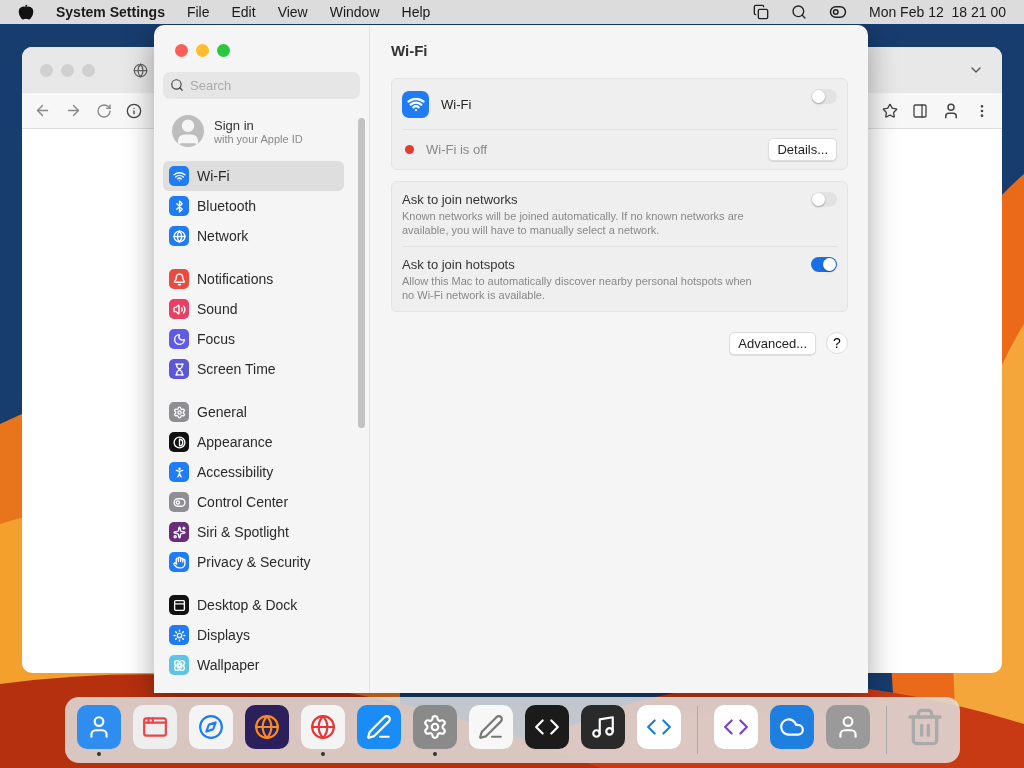  Describe the element at coordinates (253, 635) in the screenshot. I see `sidebar-item: Displays` at that location.